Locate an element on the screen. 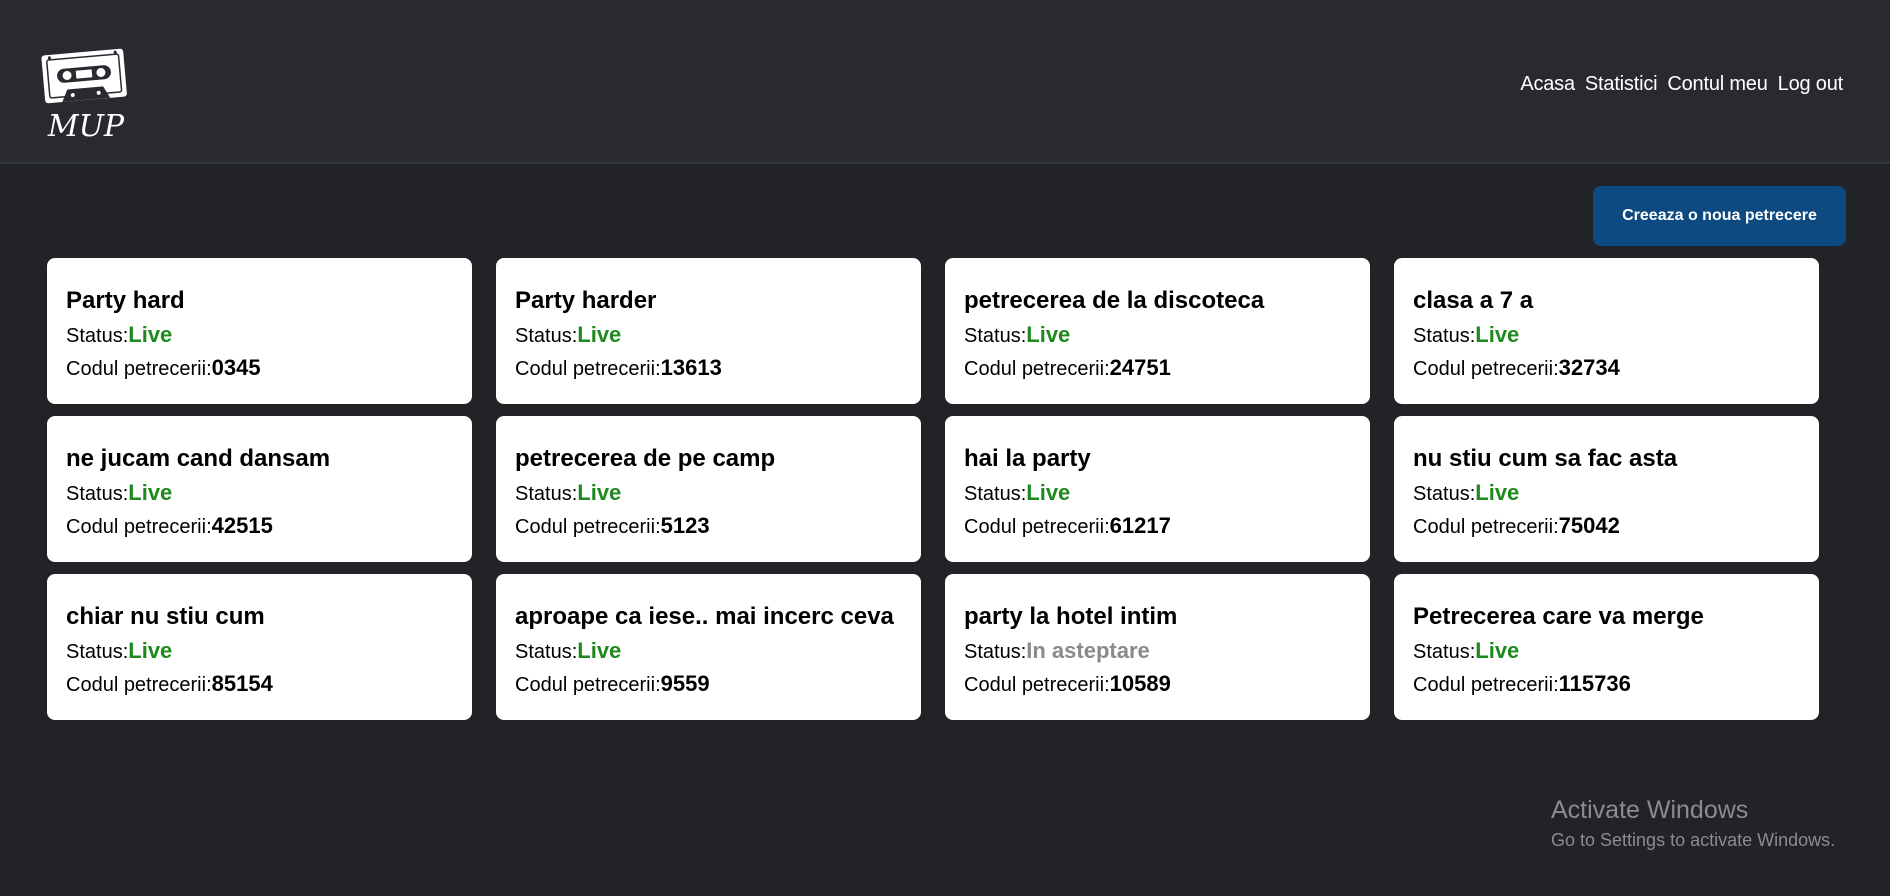  party-code-value: 9559 is located at coordinates (685, 683).